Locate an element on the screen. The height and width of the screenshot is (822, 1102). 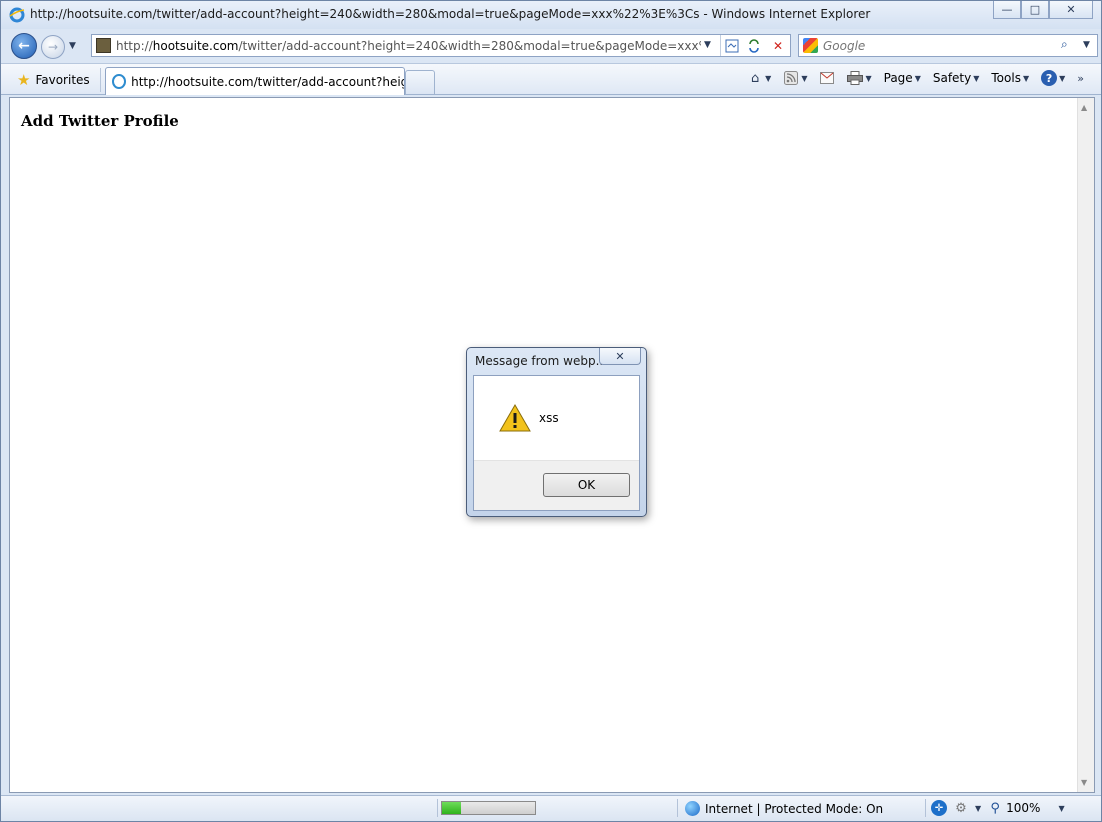
alert-dialog: Message from webp... ✕ xss OK is located at coordinates (556, 432).